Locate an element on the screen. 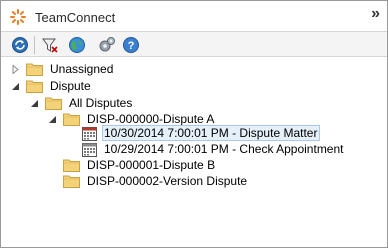  tree-node-label: DISP-000002-Version Dispute is located at coordinates (167, 181).